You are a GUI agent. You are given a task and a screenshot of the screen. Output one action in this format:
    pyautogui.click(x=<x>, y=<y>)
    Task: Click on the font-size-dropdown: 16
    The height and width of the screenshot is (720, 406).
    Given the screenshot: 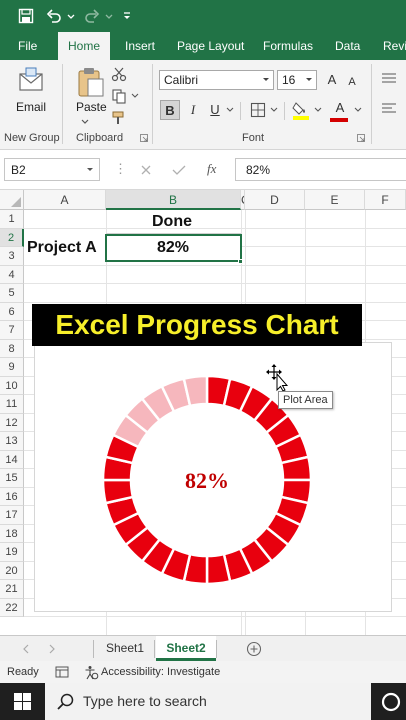 What is the action you would take?
    pyautogui.click(x=297, y=80)
    